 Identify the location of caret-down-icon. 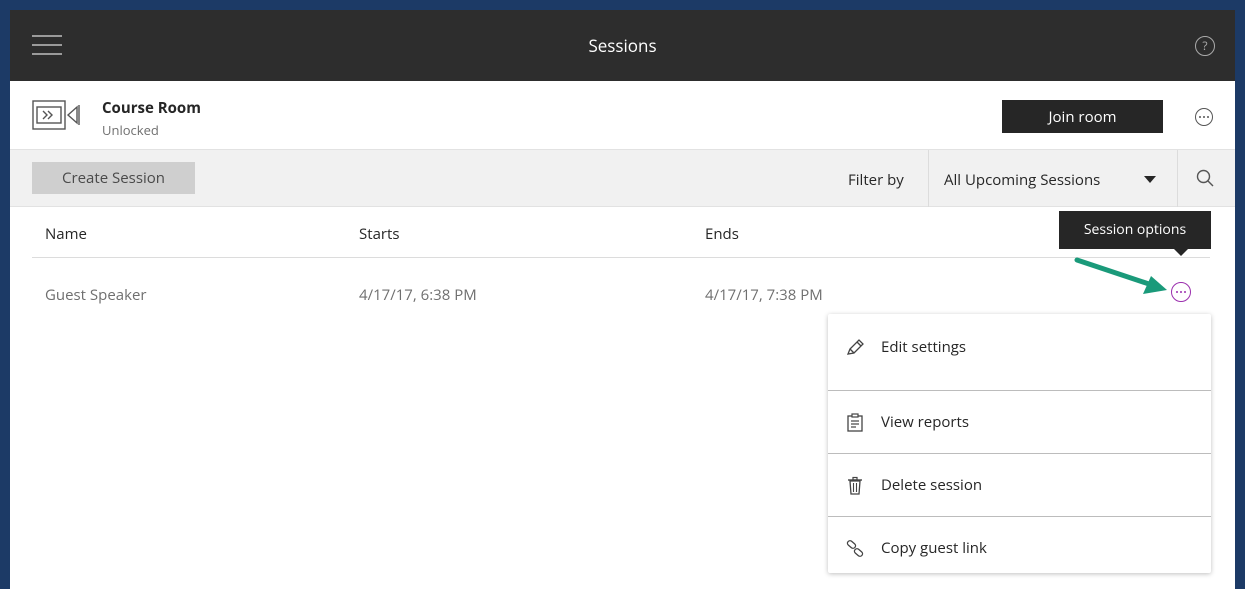
(1150, 179).